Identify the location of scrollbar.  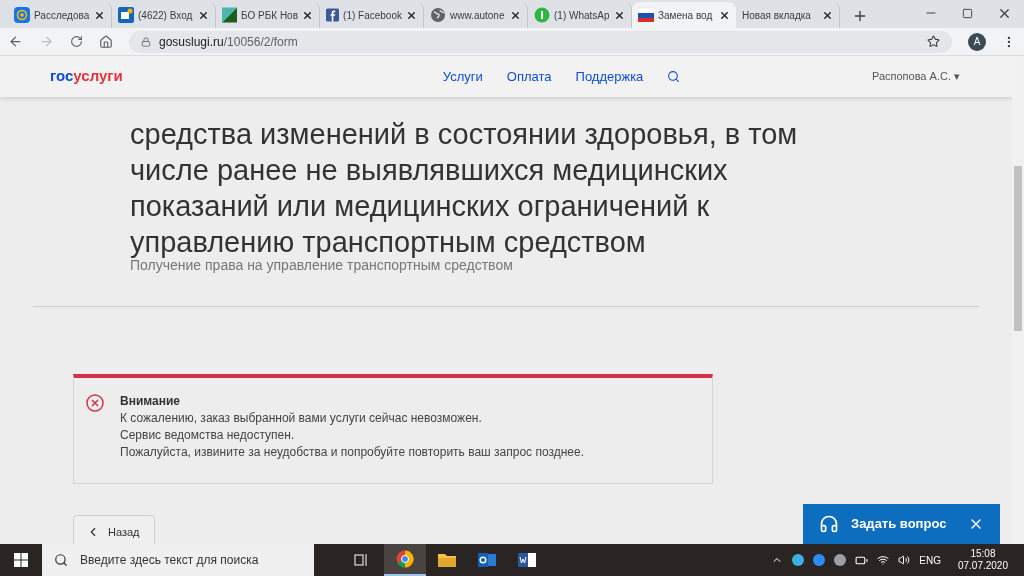
(1018, 300).